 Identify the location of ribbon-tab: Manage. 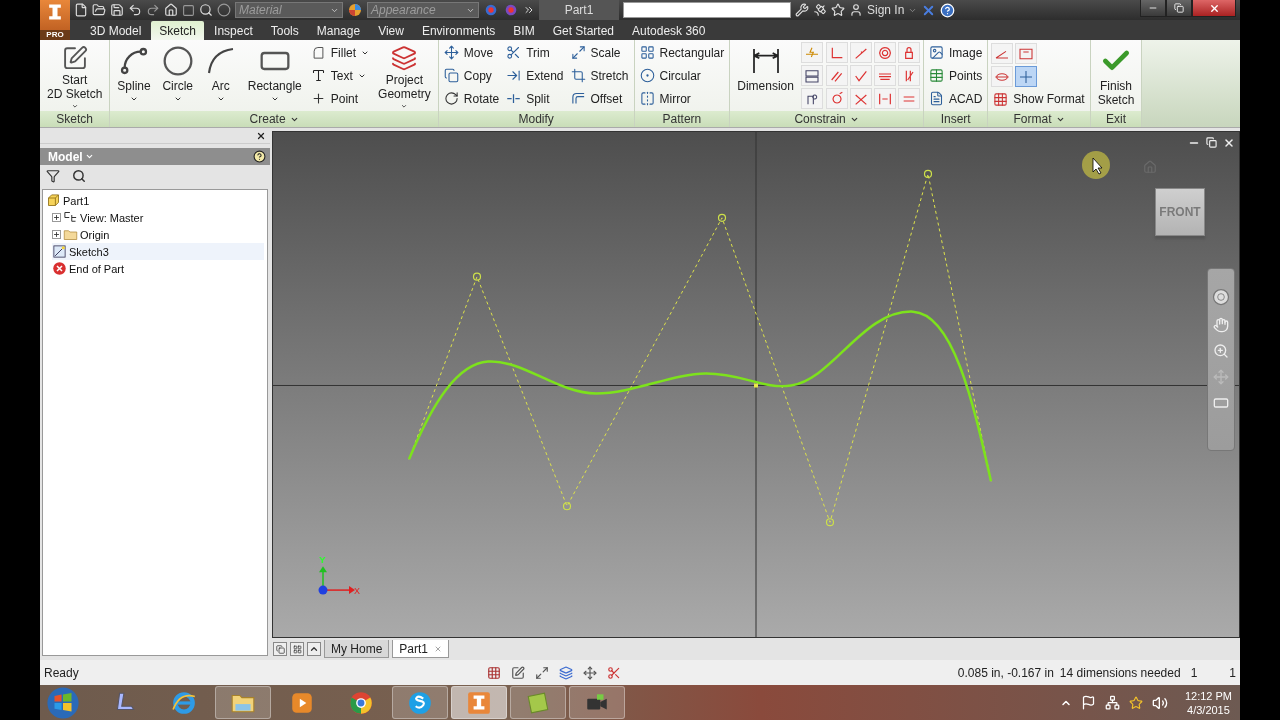
(338, 30).